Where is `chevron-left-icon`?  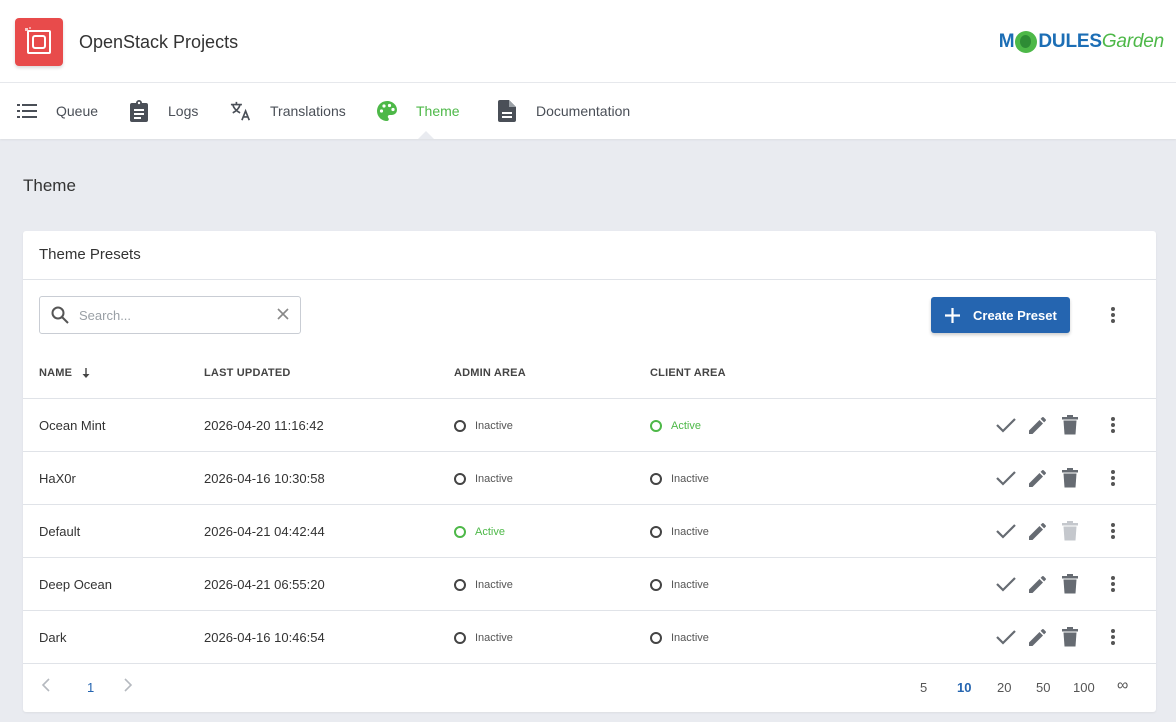
chevron-left-icon is located at coordinates (47, 685).